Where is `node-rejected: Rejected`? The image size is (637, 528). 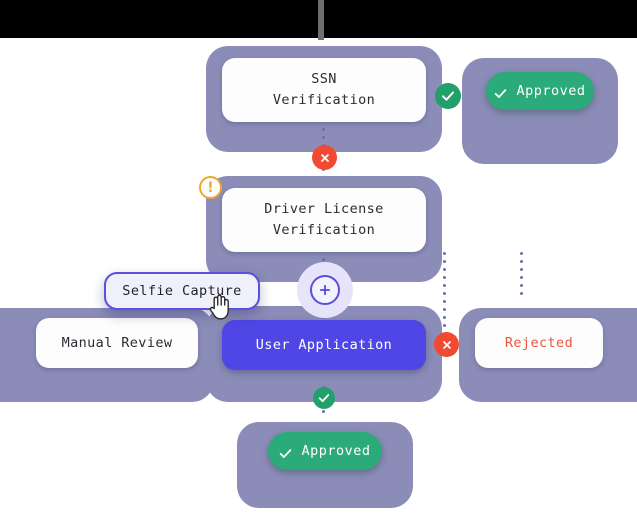 node-rejected: Rejected is located at coordinates (548, 355).